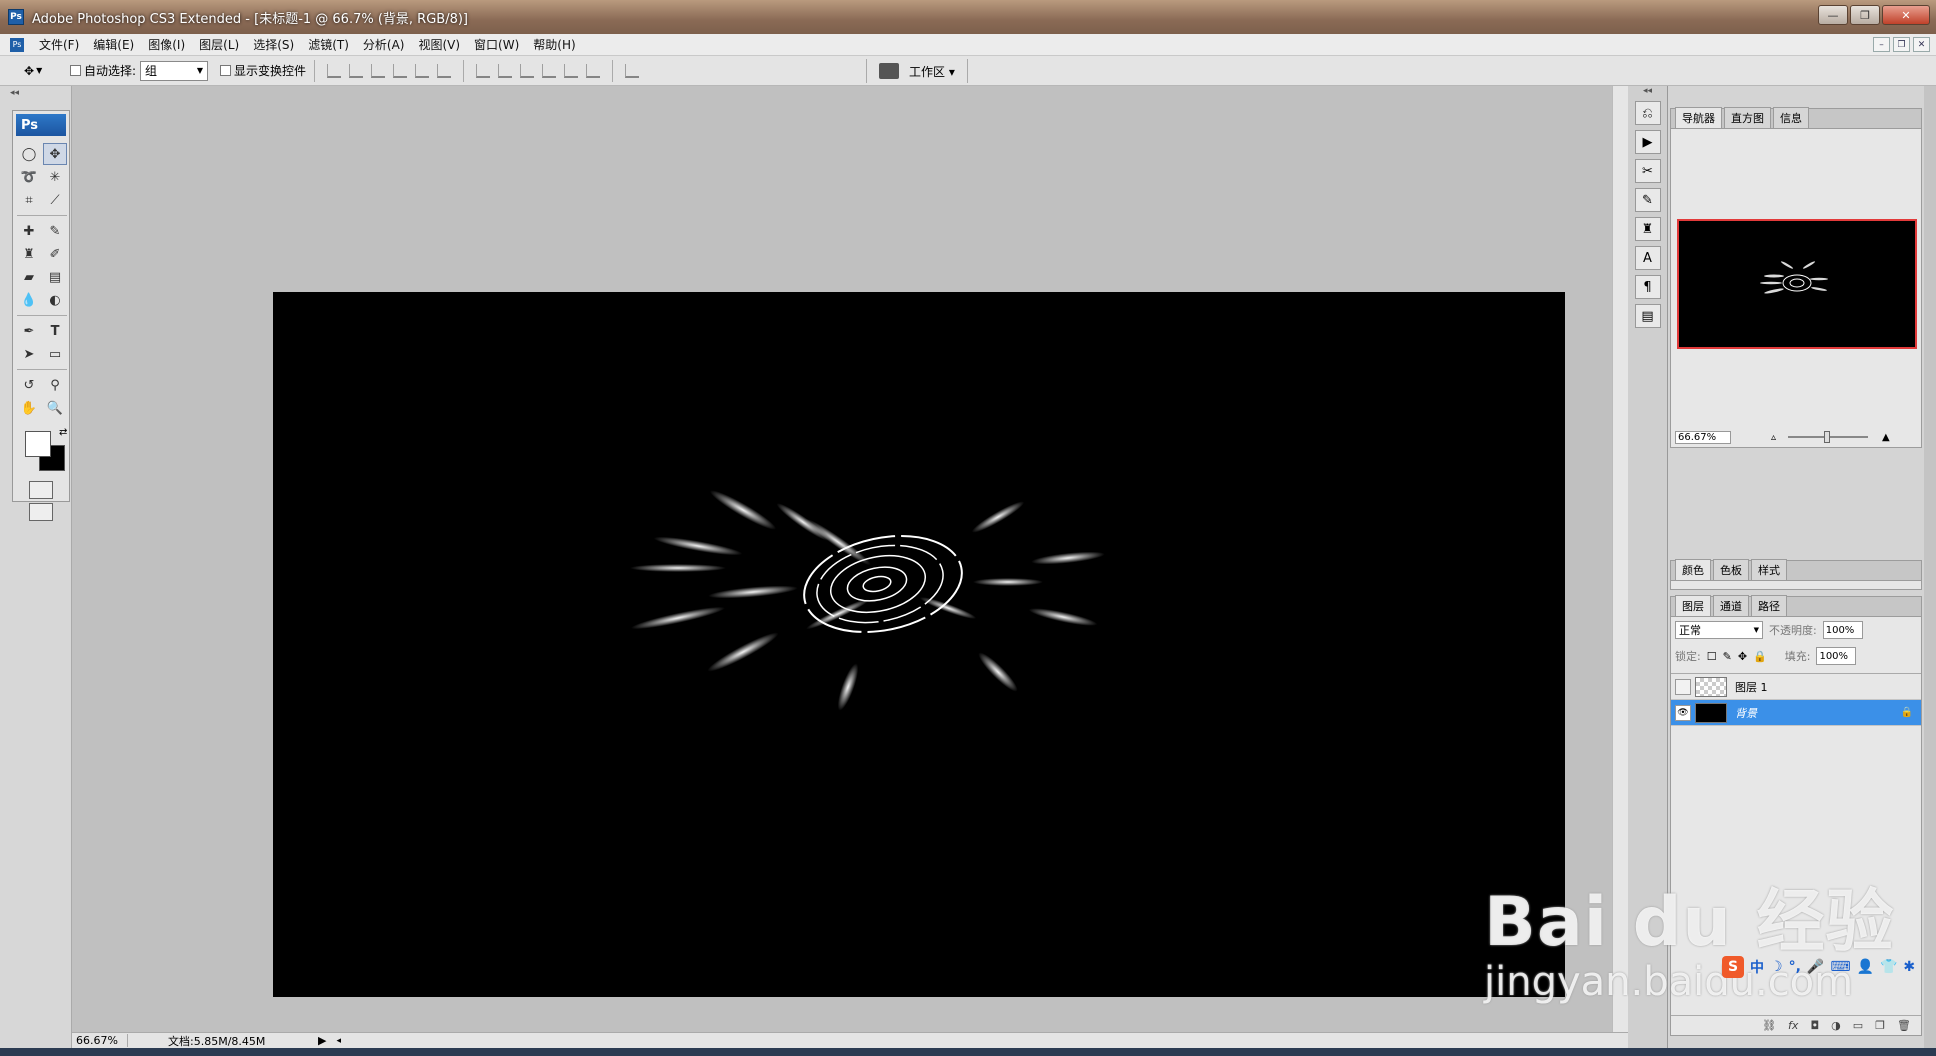  What do you see at coordinates (571, 70) in the screenshot?
I see `distribute-horizontal-center-icon` at bounding box center [571, 70].